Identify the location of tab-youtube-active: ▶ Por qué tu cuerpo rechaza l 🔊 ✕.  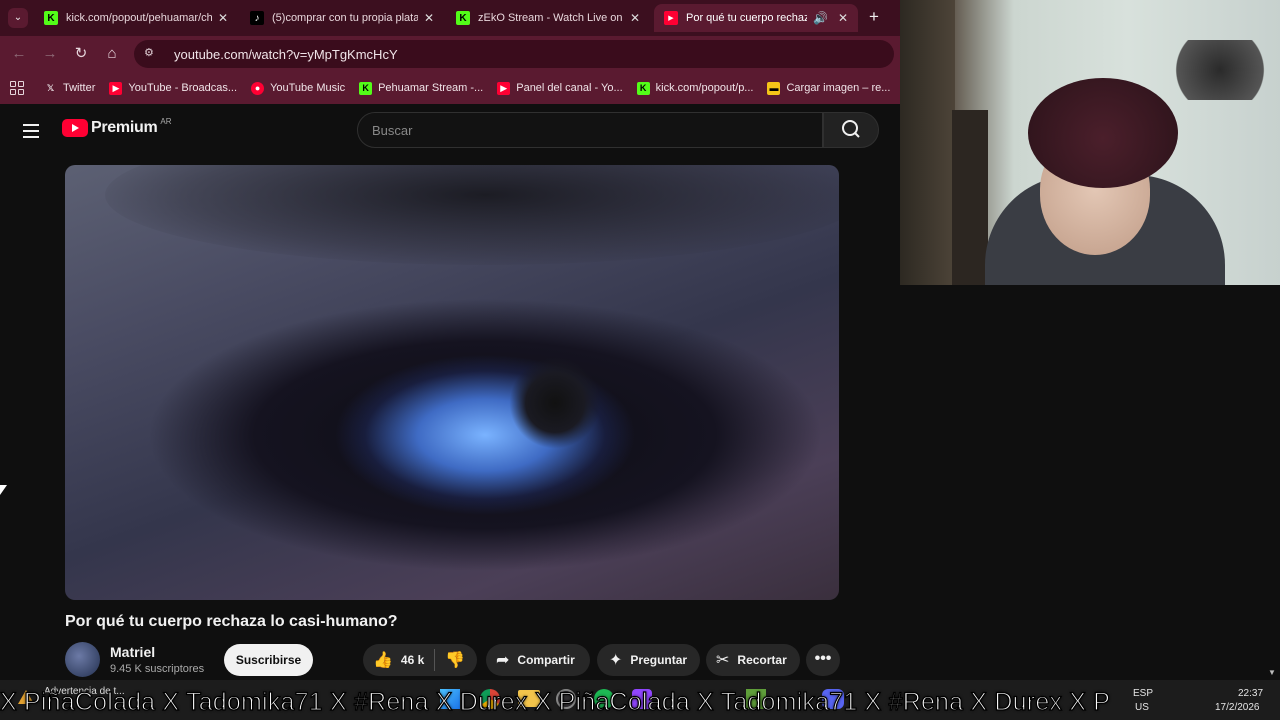
(756, 18).